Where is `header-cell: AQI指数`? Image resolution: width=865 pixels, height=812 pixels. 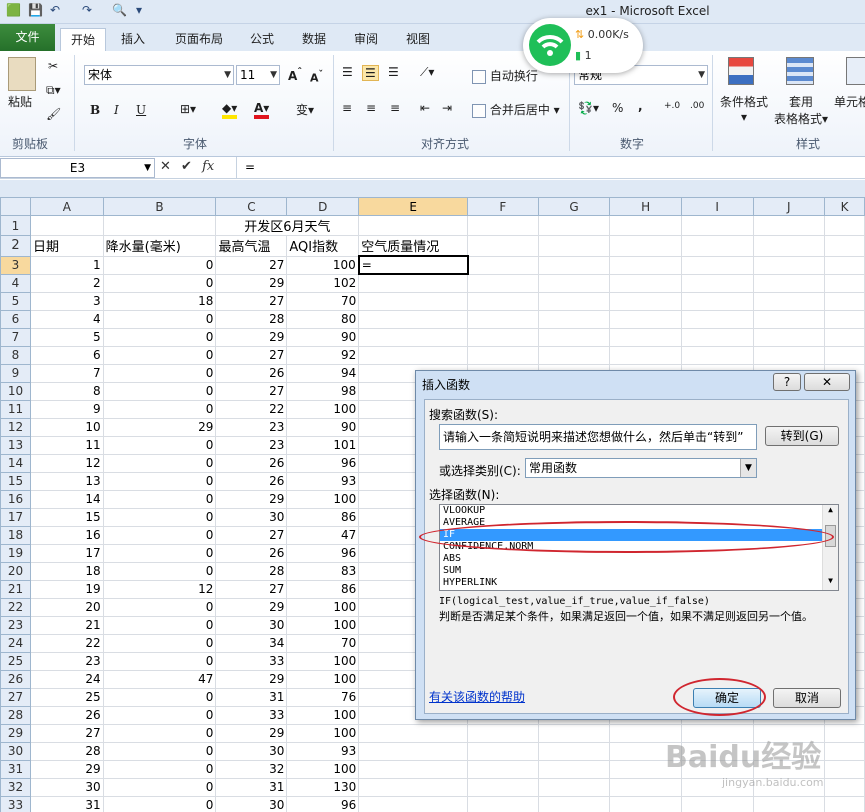
header-cell: AQI指数 is located at coordinates (323, 246).